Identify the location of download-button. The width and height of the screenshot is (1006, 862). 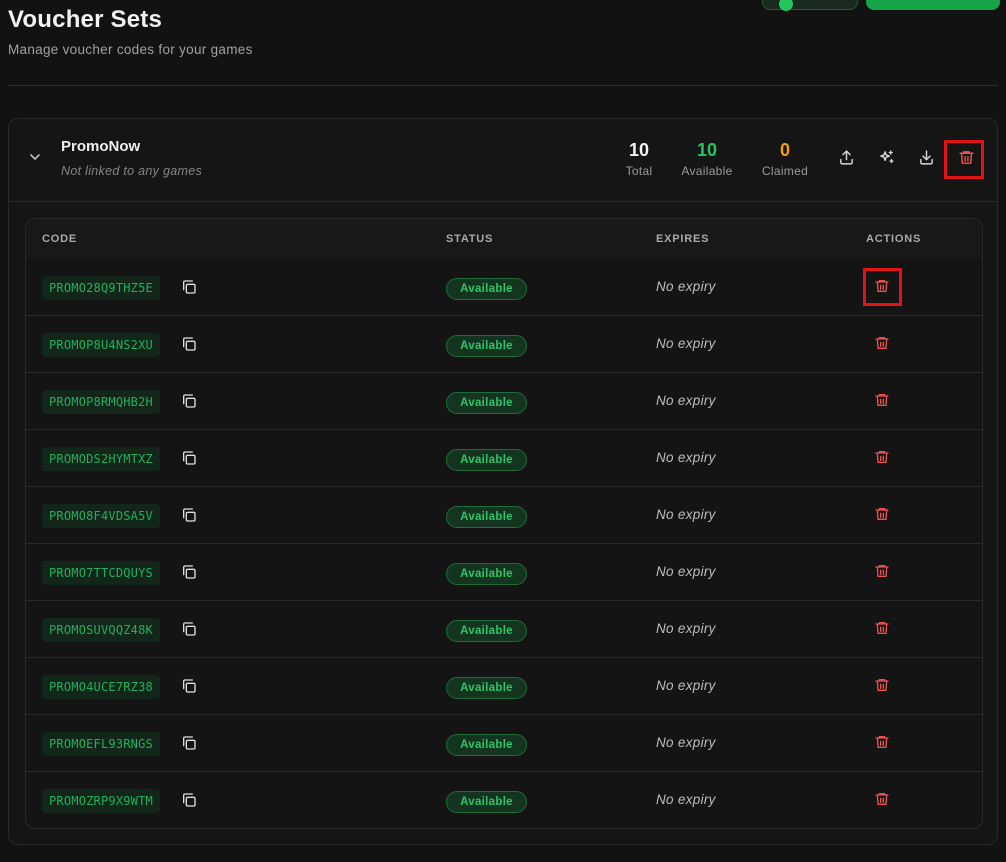
(926, 157).